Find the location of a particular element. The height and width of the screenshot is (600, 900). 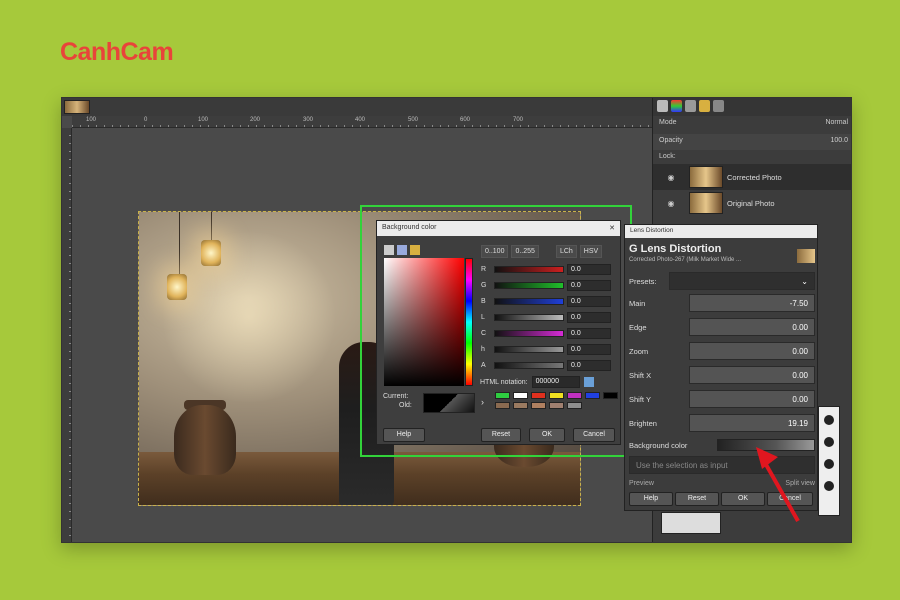

ruler-tick: 600 is located at coordinates (465, 120).